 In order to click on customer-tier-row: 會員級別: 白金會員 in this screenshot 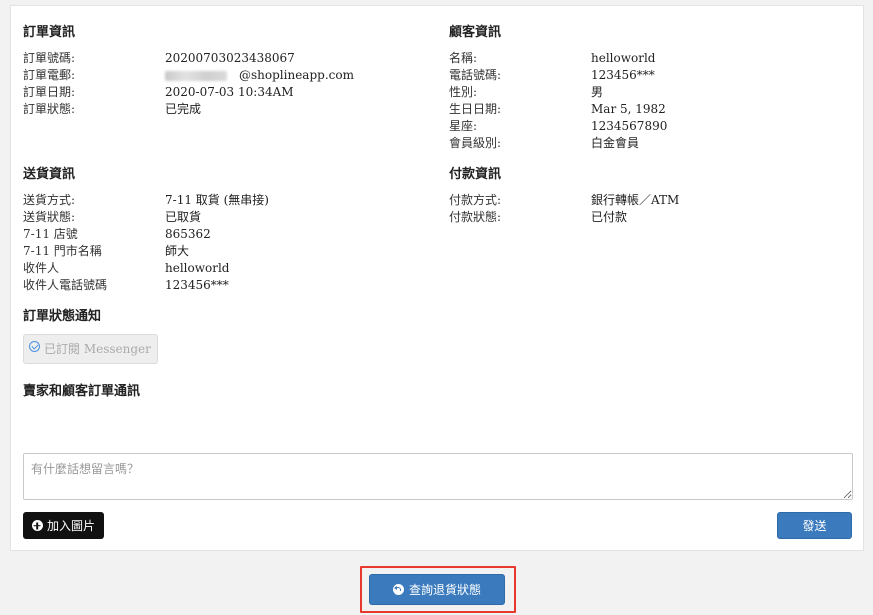, I will do `click(558, 143)`.